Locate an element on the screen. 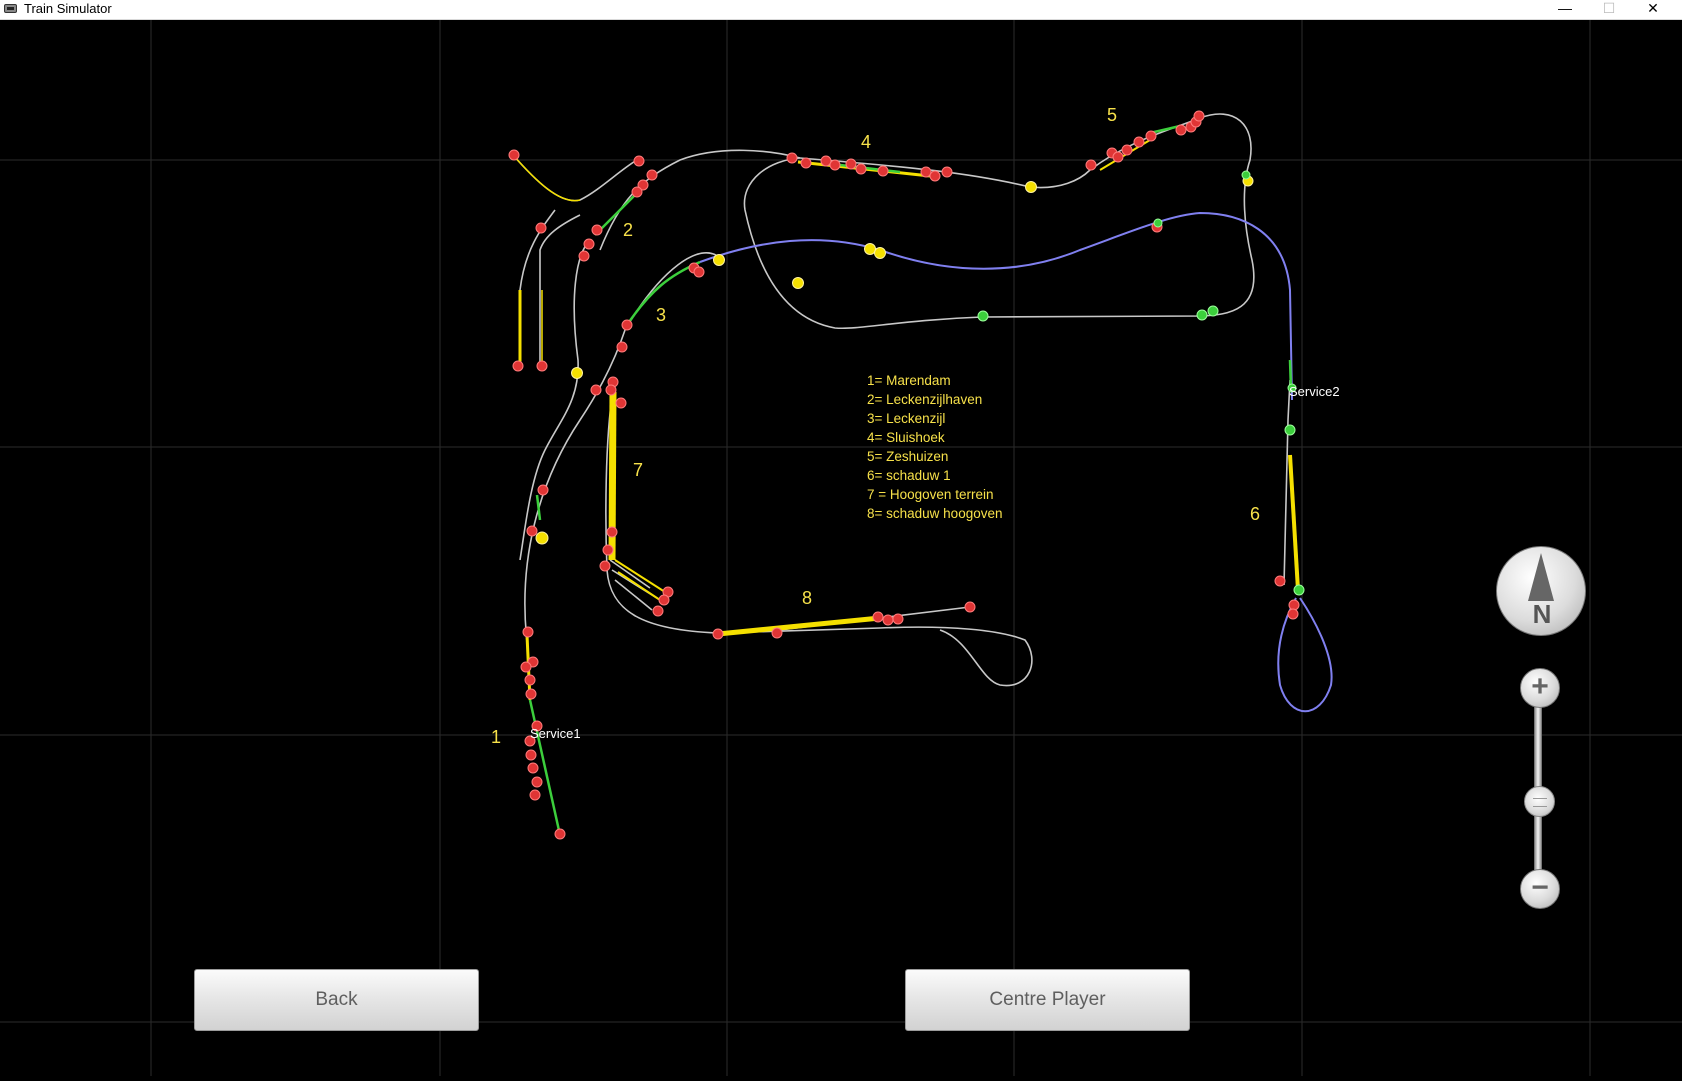 The height and width of the screenshot is (1081, 1682). close-button: ✕ is located at coordinates (1653, 9).